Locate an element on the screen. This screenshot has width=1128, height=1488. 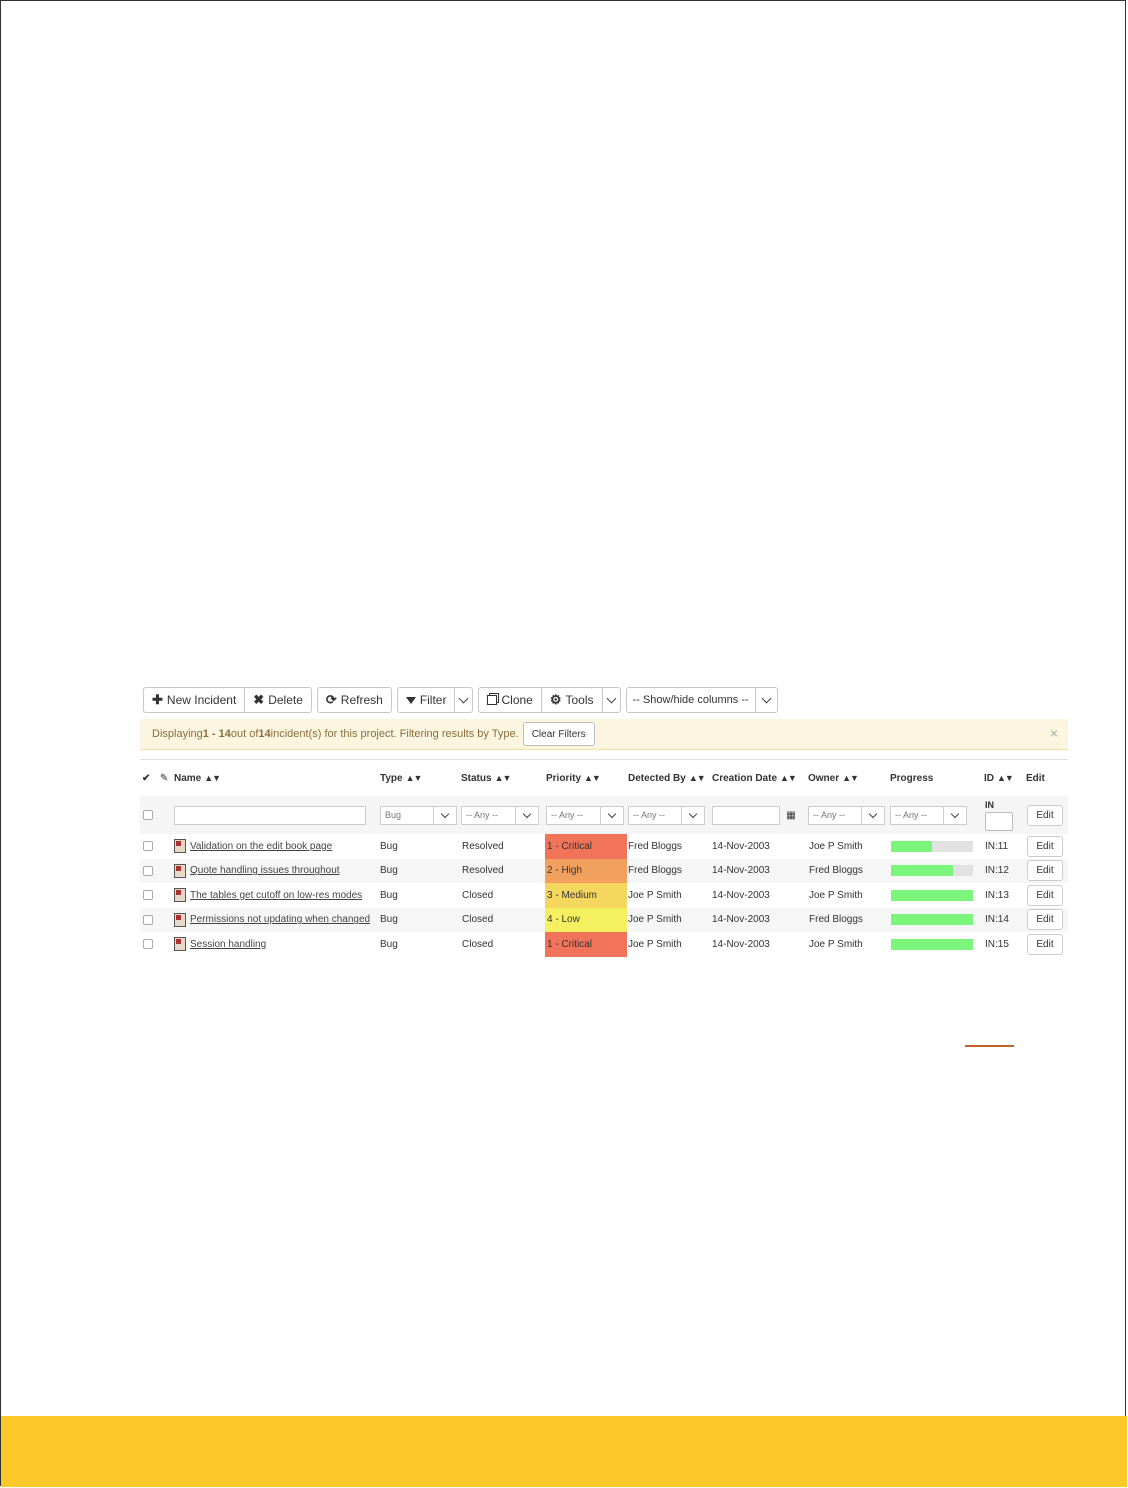
incident-name-link: Permissions not updating when changed is located at coordinates (280, 919).